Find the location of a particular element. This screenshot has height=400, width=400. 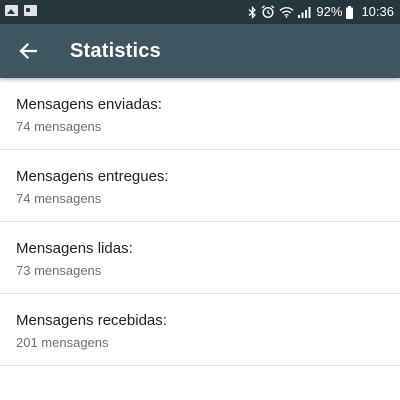

stat-value: 201 mensagens is located at coordinates (62, 342).